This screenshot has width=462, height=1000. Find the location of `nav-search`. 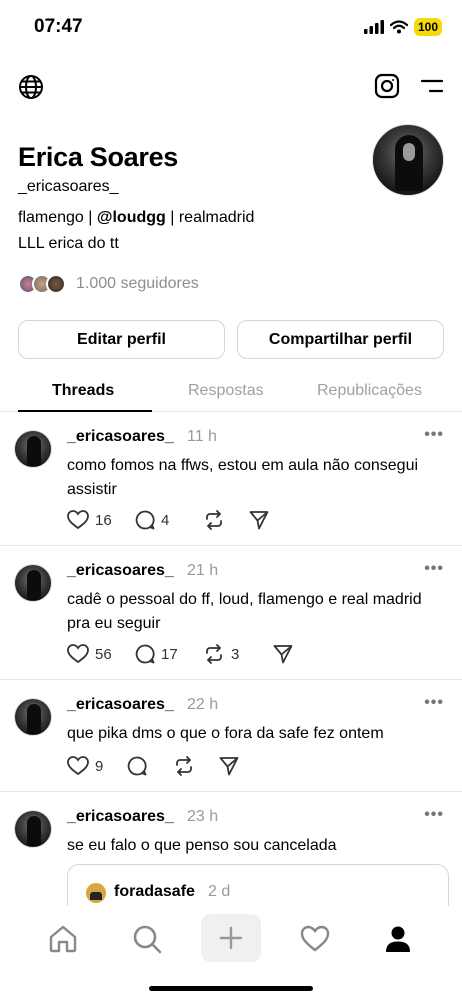

nav-search is located at coordinates (147, 939).